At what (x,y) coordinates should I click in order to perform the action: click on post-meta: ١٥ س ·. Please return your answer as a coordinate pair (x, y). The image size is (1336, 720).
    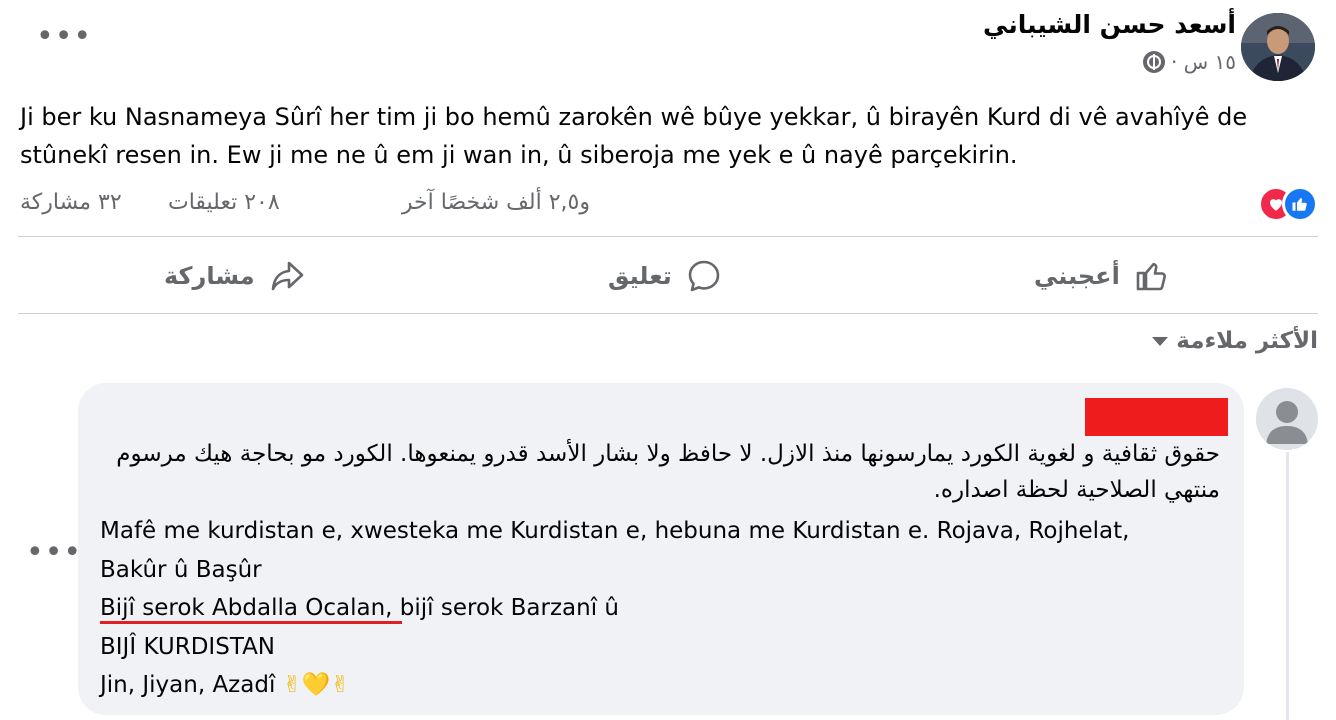
    Looking at the image, I should click on (1189, 62).